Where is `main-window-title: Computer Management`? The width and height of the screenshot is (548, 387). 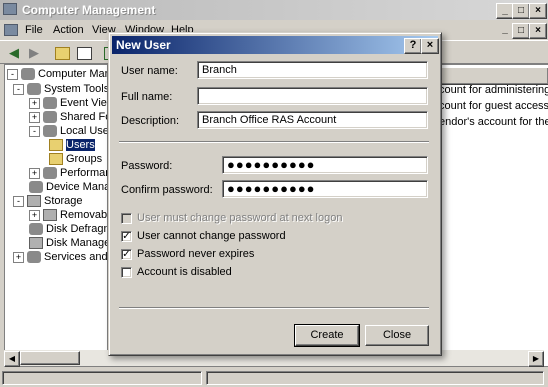
main-window-title: Computer Management is located at coordinates (89, 10).